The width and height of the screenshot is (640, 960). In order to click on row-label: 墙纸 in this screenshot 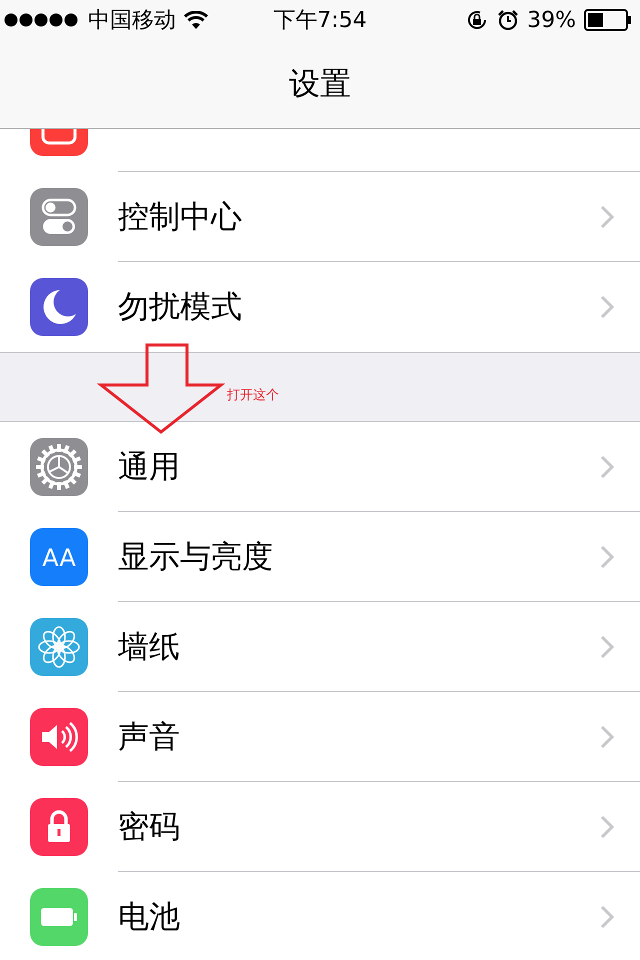, I will do `click(149, 647)`.